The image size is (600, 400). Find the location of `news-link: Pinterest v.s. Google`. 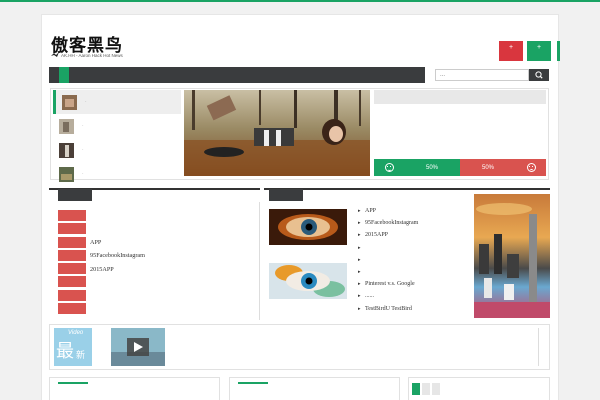

news-link: Pinterest v.s. Google is located at coordinates (388, 284).